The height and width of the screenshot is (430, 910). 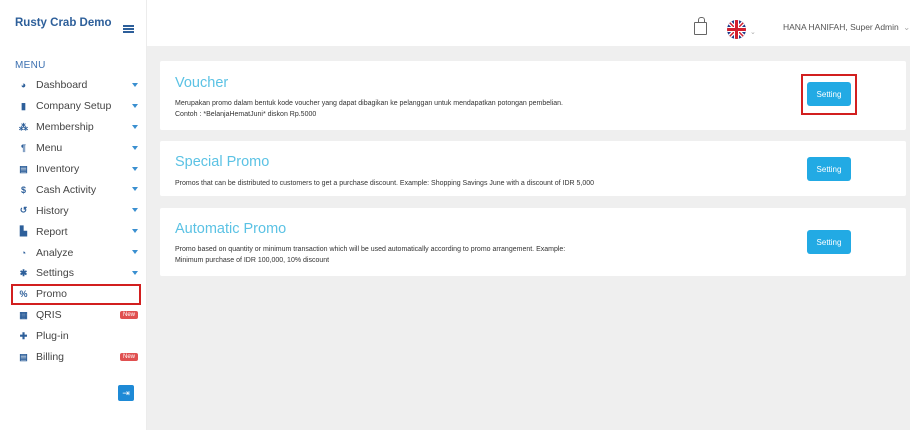 What do you see at coordinates (736, 29) in the screenshot?
I see `uk-flag-icon` at bounding box center [736, 29].